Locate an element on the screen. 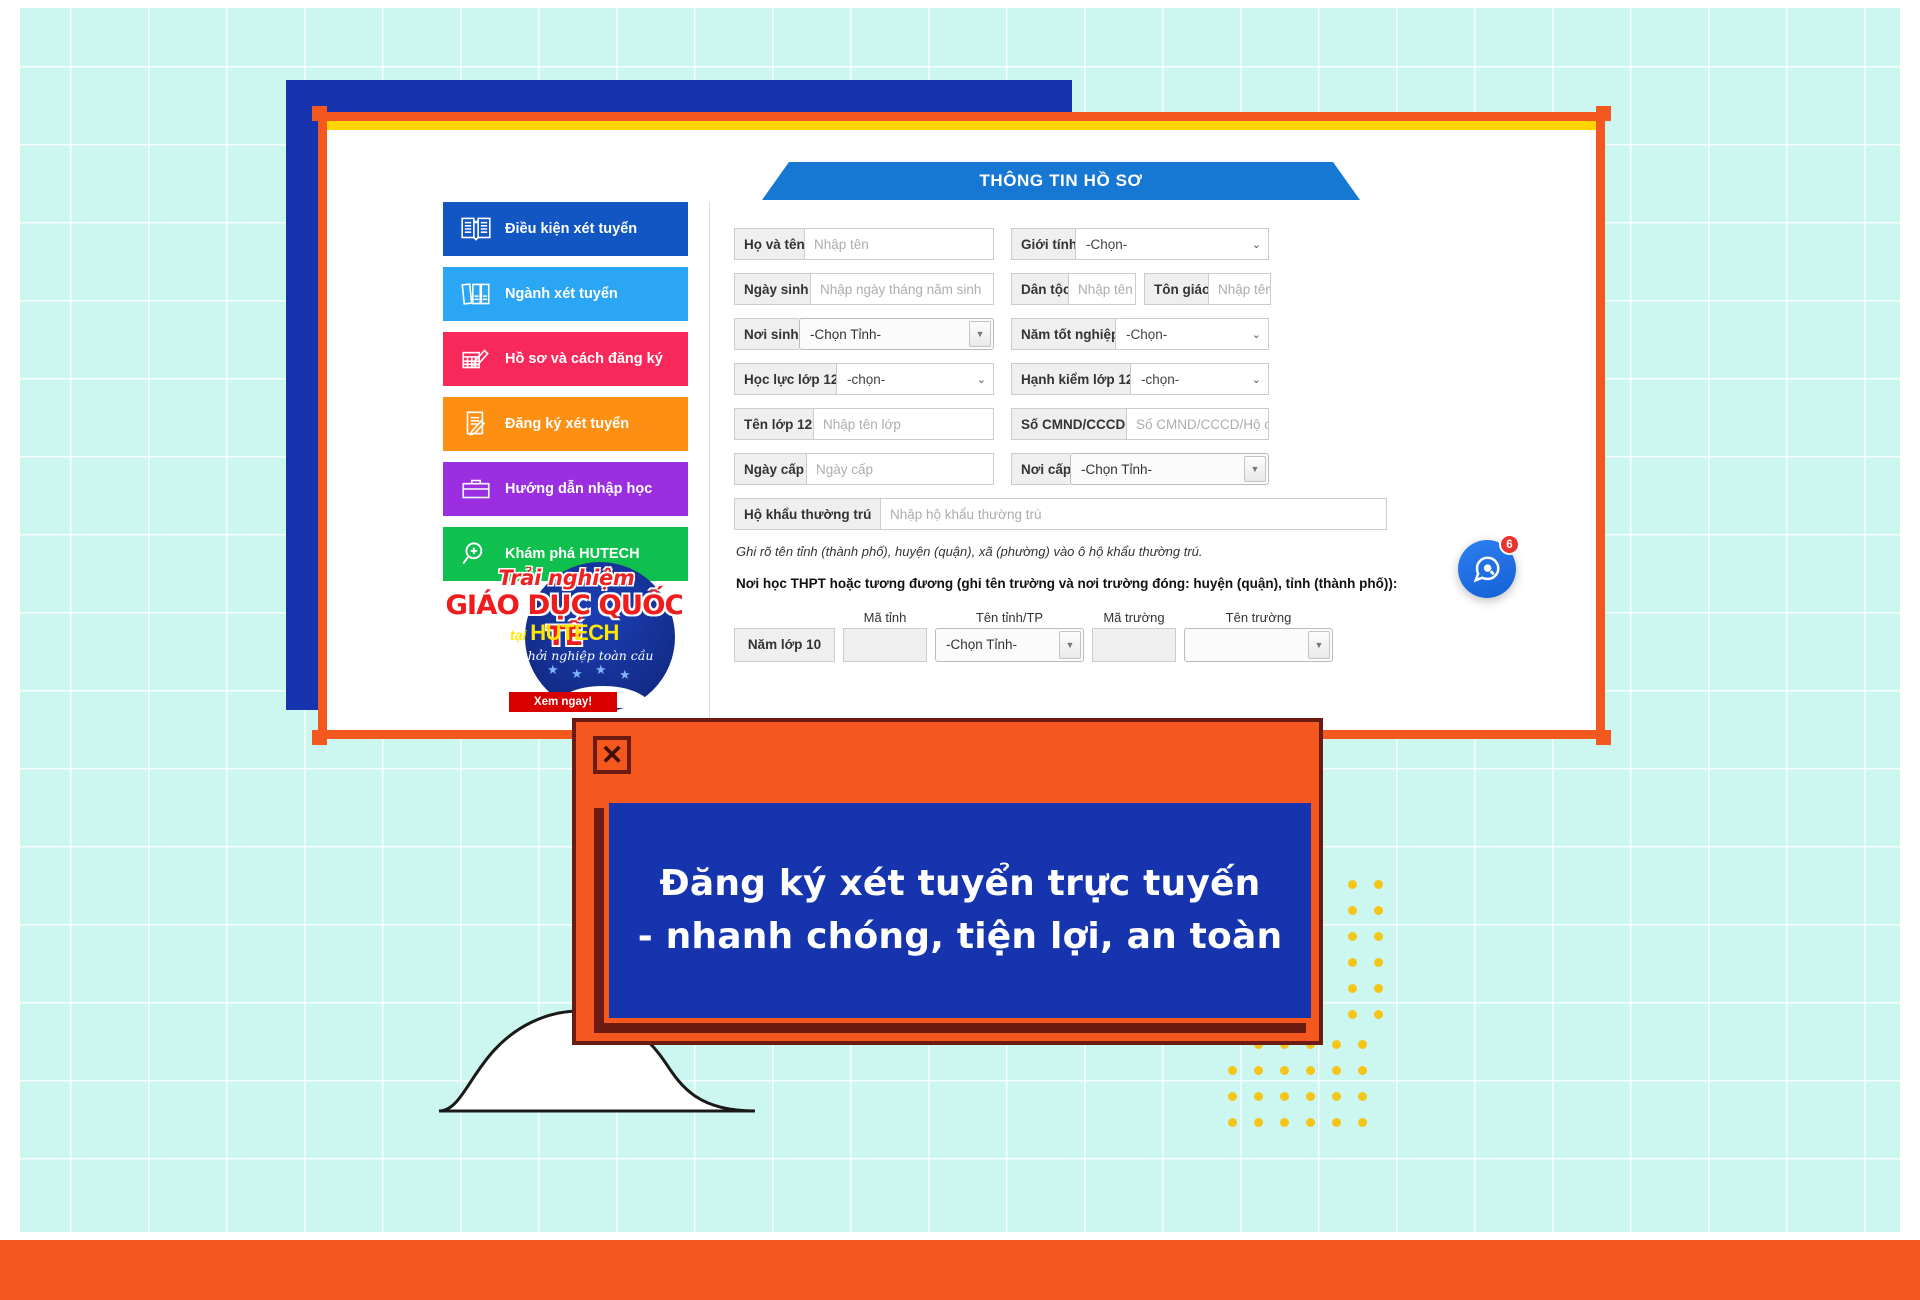 The width and height of the screenshot is (1920, 1300). select-ten-tinh-lop-10: -Chọn Tỉnh- ▼ is located at coordinates (1009, 644).